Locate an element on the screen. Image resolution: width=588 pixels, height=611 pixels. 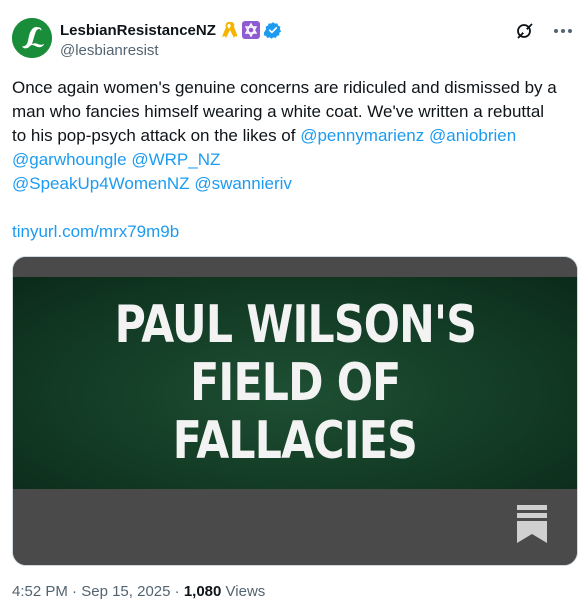
top-actions is located at coordinates (544, 31).